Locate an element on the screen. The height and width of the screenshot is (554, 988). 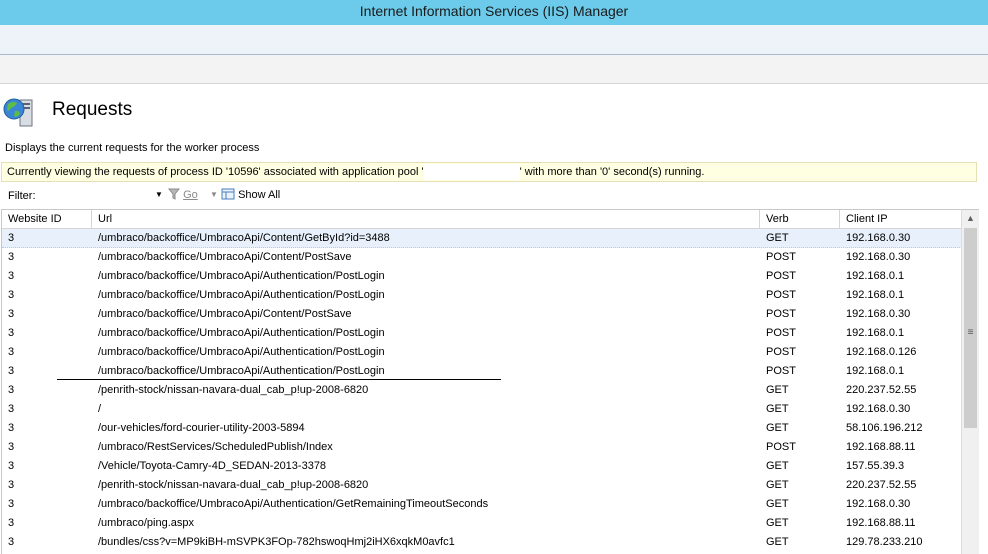
page-title: Requests is located at coordinates (92, 109).